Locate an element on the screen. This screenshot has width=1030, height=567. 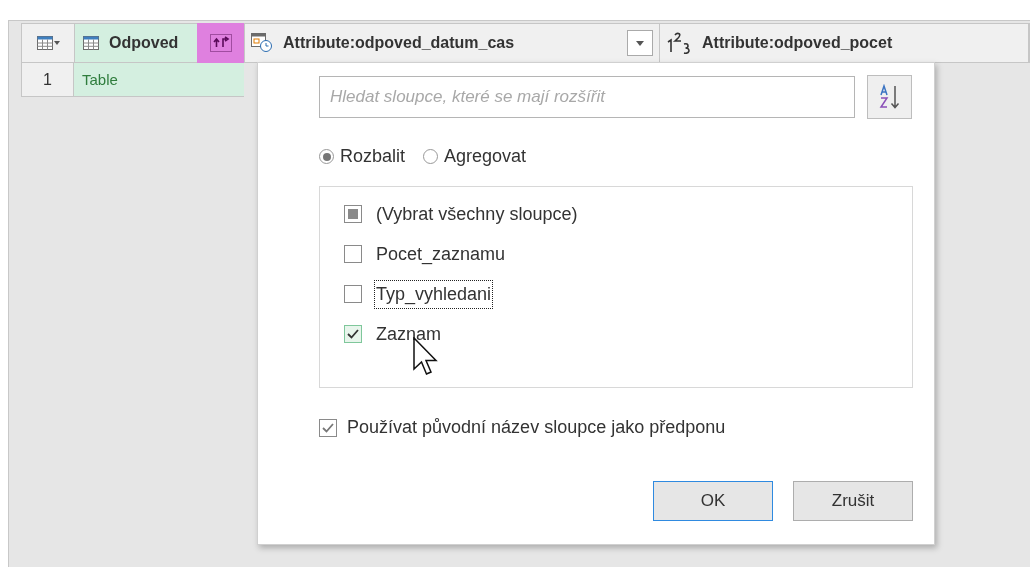
column-option: (Vybrat všechny sloupce) is located at coordinates (477, 214).